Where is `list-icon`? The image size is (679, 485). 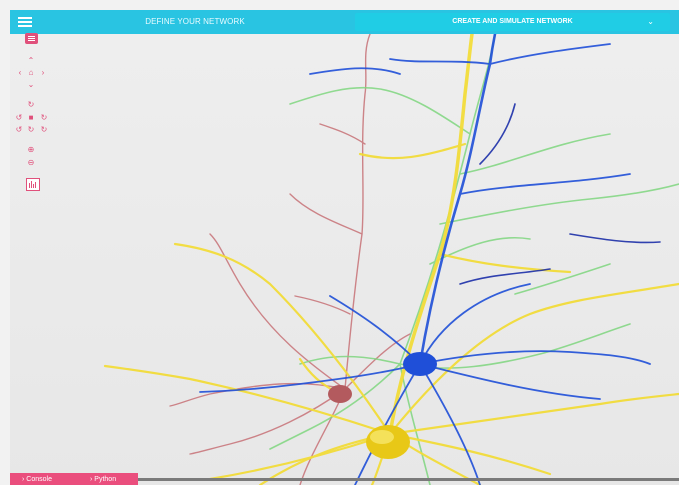 list-icon is located at coordinates (31, 38).